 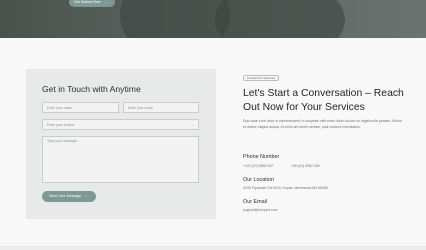 What do you see at coordinates (258, 180) in the screenshot?
I see `location-label: Our Location` at bounding box center [258, 180].